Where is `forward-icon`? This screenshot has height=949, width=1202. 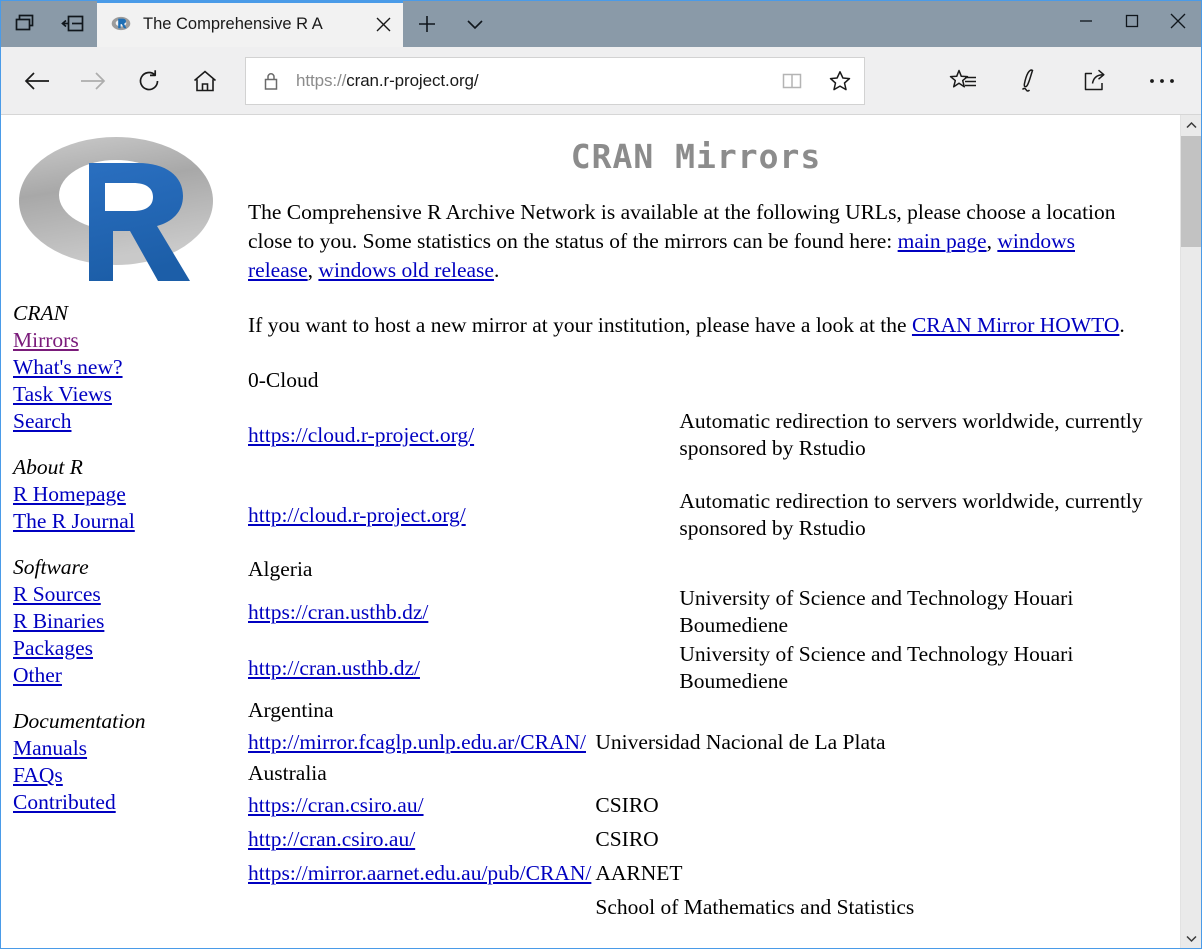 forward-icon is located at coordinates (93, 81).